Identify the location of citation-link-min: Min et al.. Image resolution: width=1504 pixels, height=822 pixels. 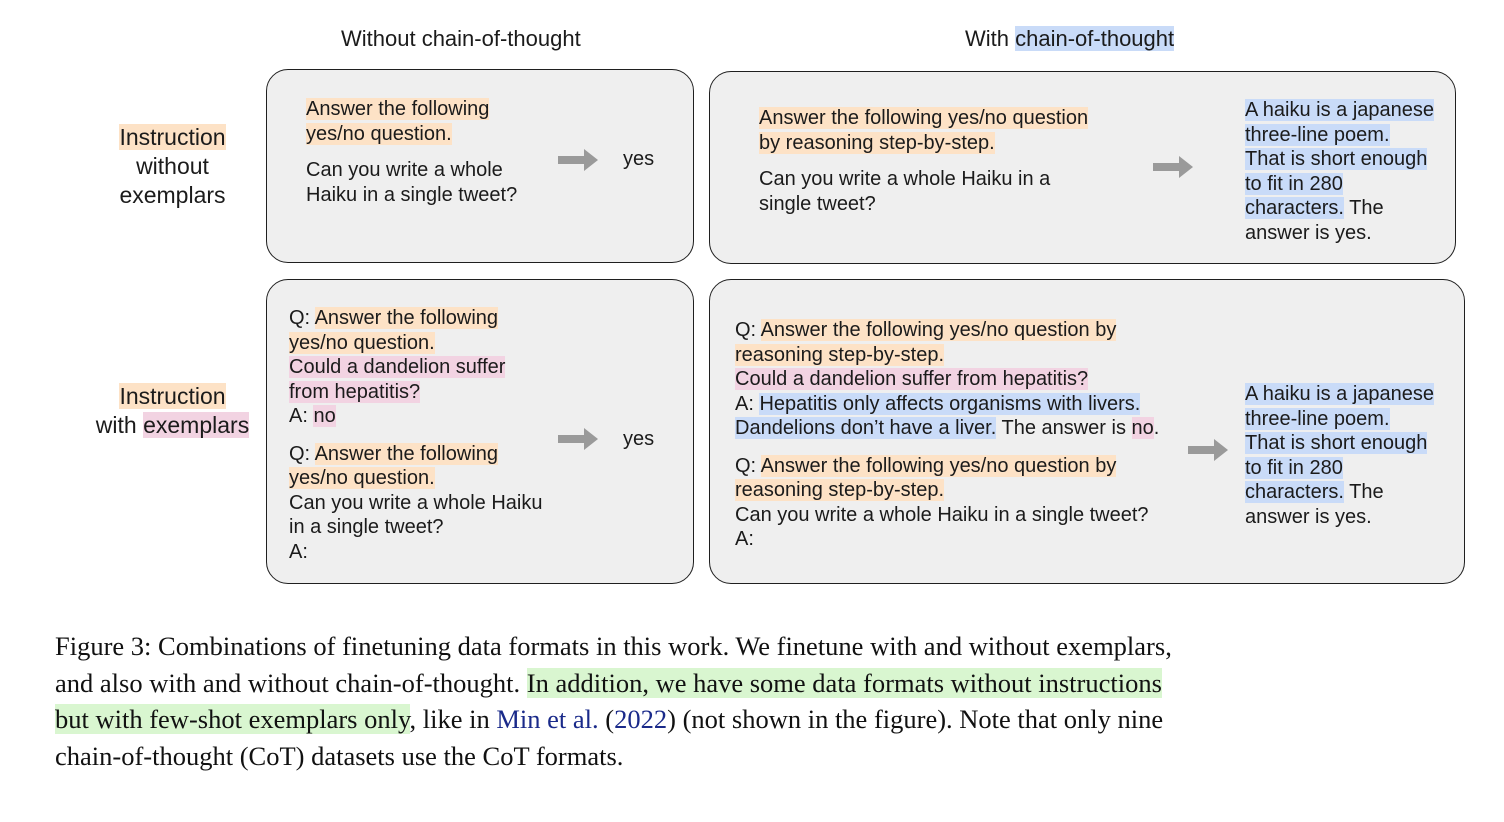
(547, 719).